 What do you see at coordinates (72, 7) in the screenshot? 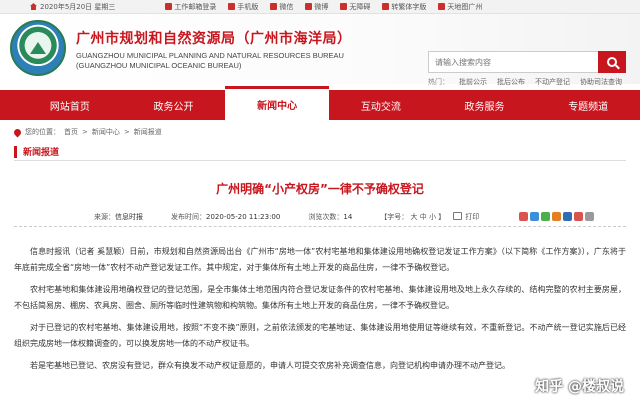
I see `date-display: 2020年5月20日 星期三` at bounding box center [72, 7].